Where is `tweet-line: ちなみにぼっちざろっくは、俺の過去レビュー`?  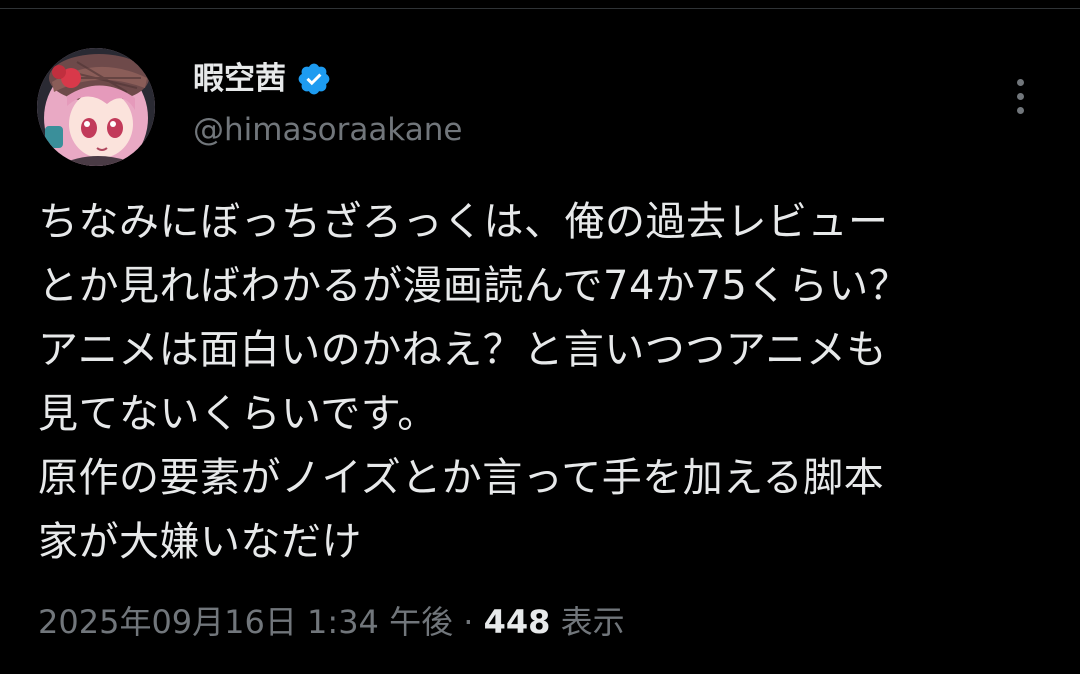 tweet-line: ちなみにぼっちざろっくは、俺の過去レビュー is located at coordinates (463, 222).